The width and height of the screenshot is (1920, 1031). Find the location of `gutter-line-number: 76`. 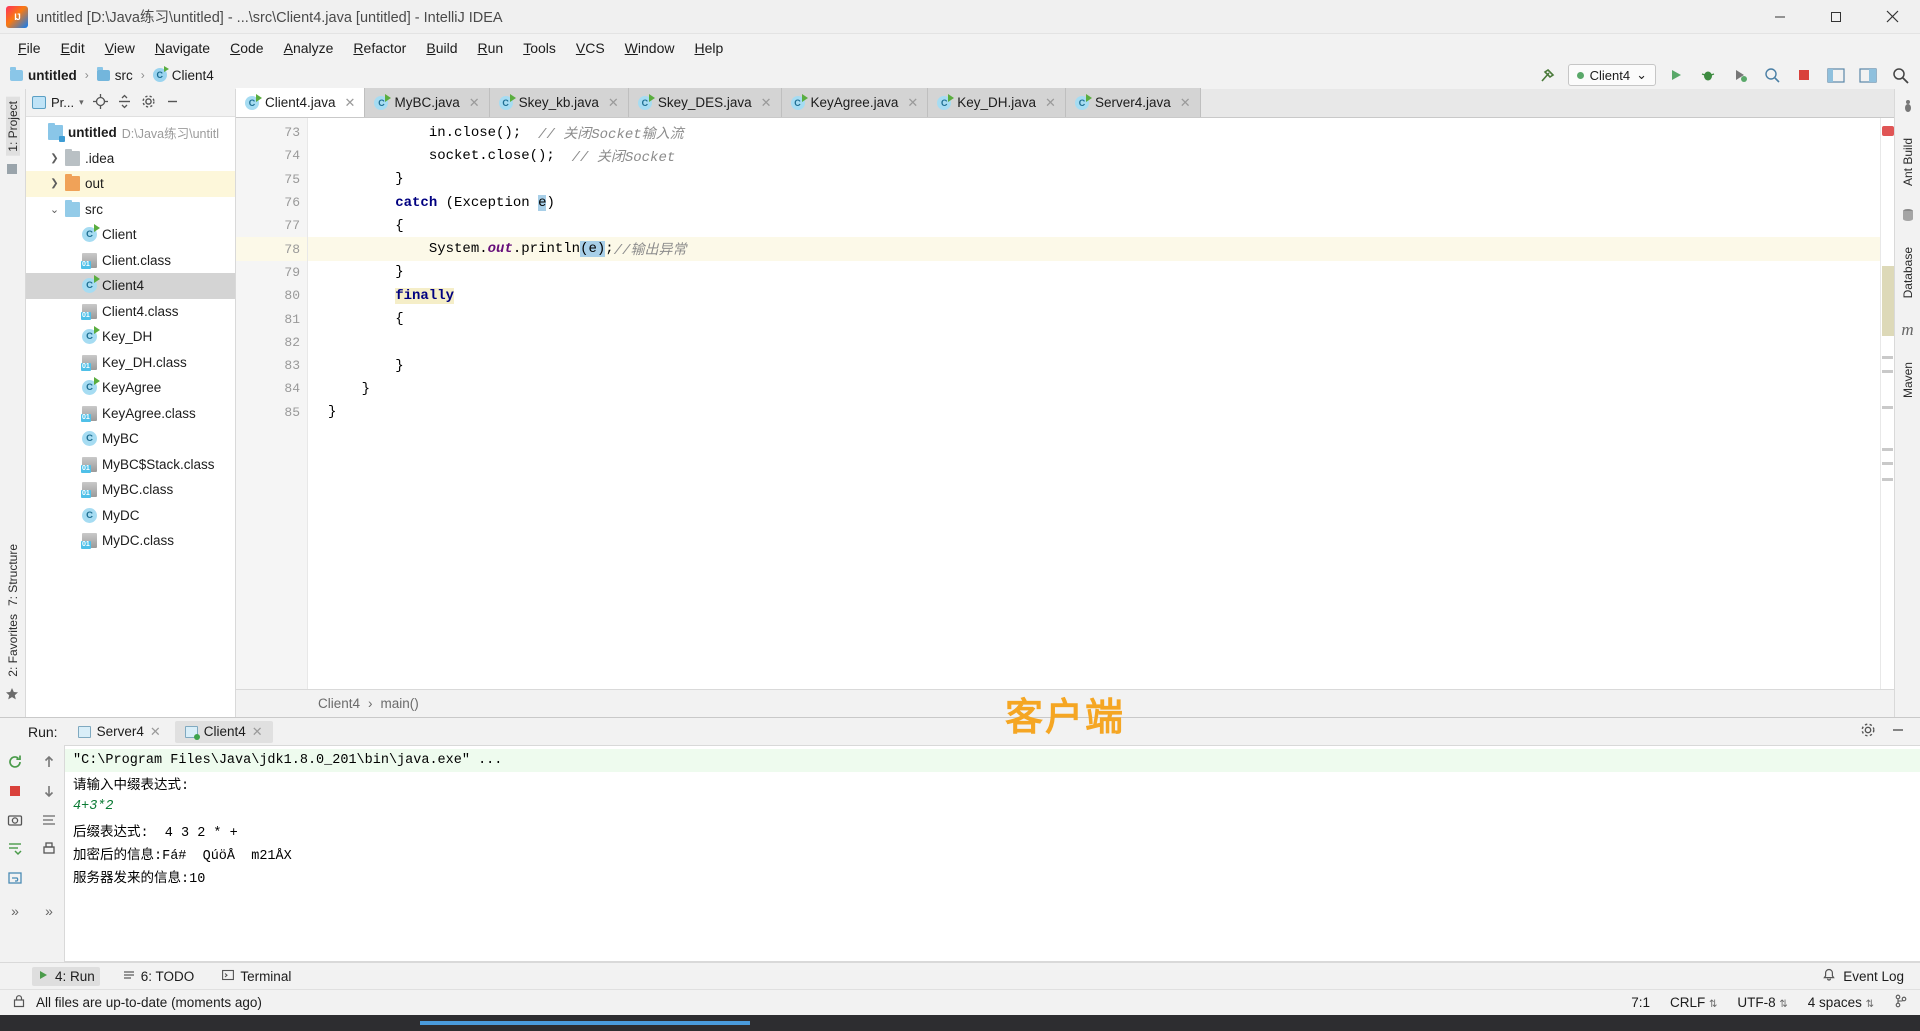

gutter-line-number: 76 is located at coordinates (271, 202).